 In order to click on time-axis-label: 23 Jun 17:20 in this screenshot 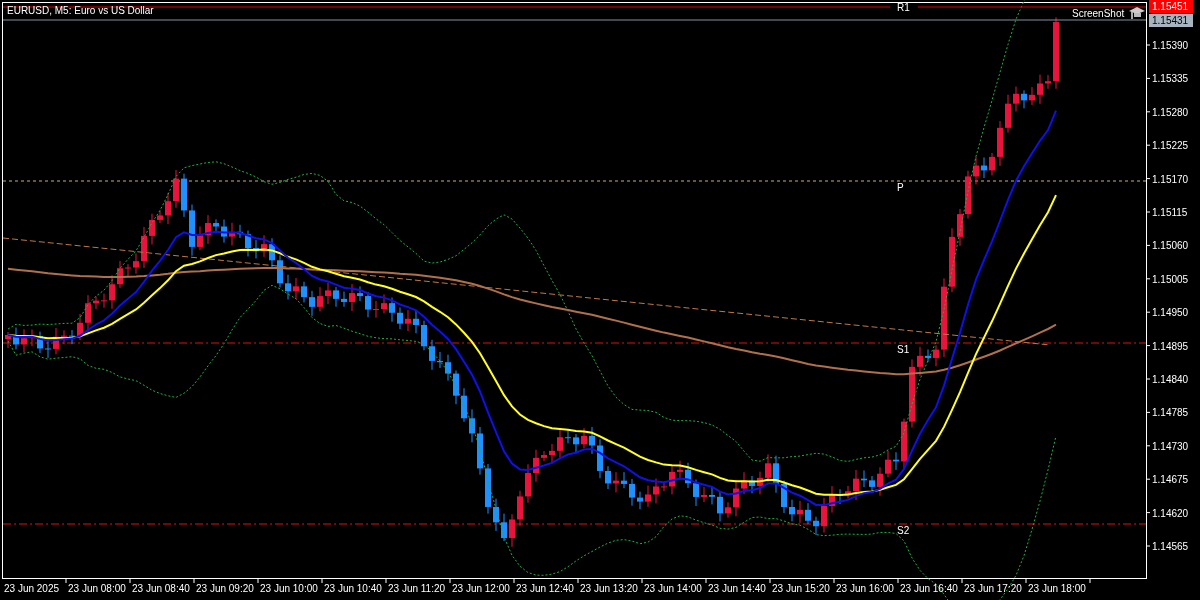, I will do `click(993, 588)`.